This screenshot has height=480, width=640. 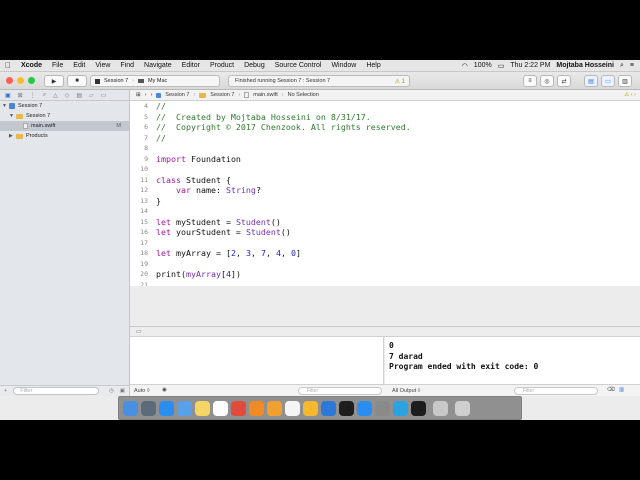 I want to click on hierarchy-icon: ⋮, so click(x=33, y=95).